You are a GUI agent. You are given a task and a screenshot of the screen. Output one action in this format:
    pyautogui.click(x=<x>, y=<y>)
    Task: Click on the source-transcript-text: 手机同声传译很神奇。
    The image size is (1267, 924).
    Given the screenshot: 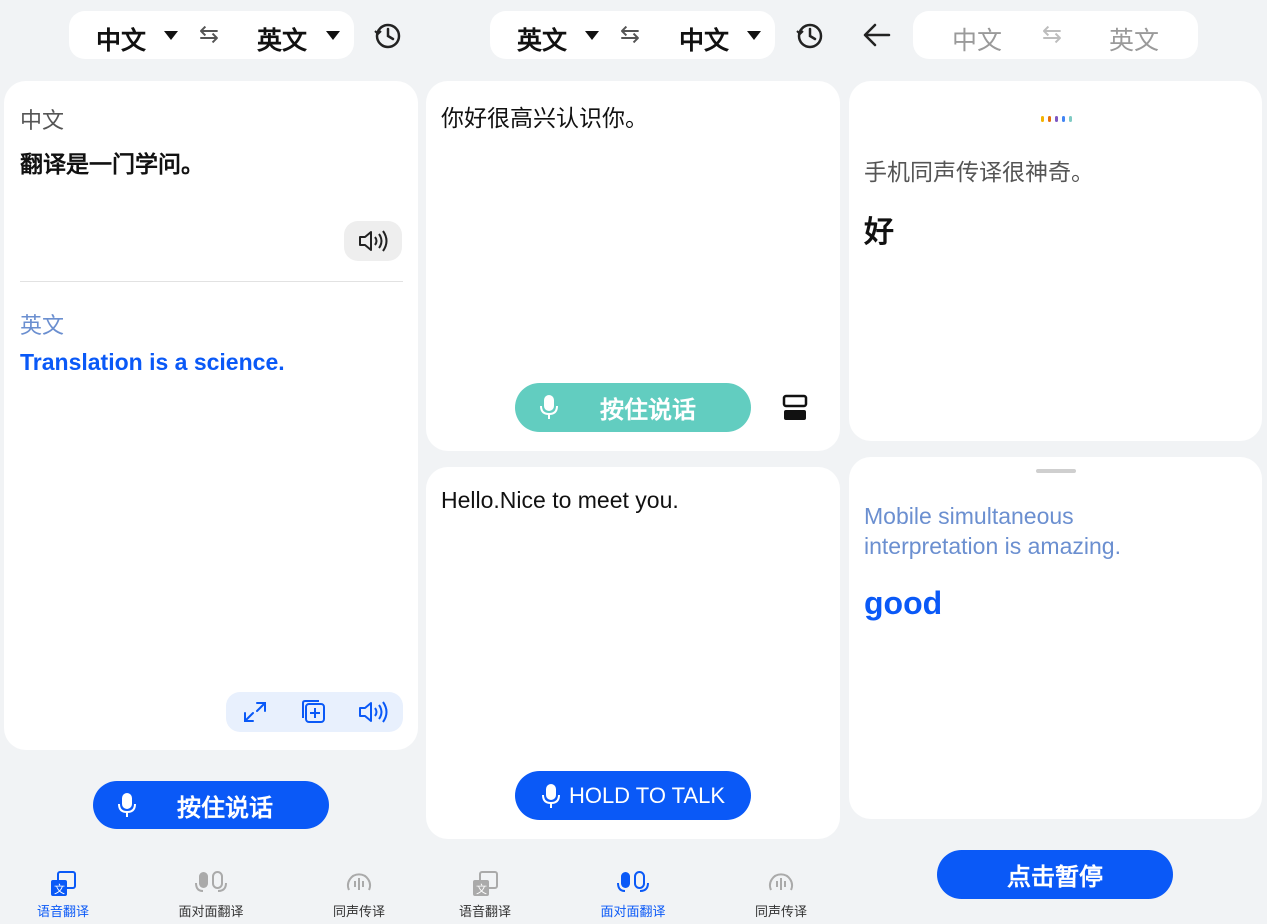 What is the action you would take?
    pyautogui.click(x=979, y=172)
    